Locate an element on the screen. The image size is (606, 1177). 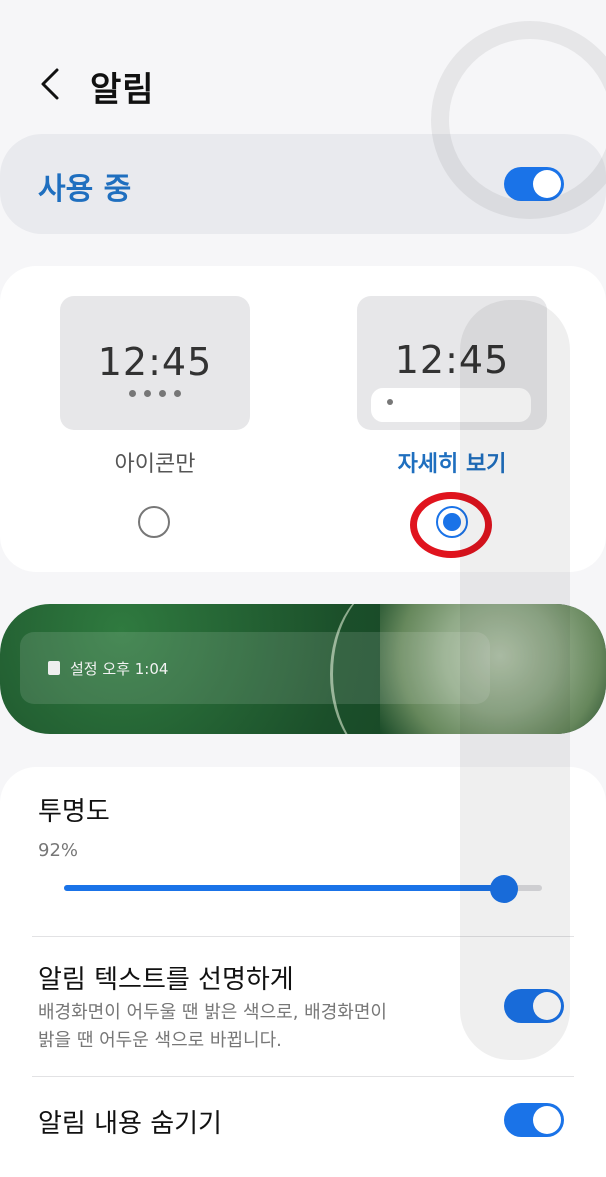
detailed-radio is located at coordinates (452, 522).